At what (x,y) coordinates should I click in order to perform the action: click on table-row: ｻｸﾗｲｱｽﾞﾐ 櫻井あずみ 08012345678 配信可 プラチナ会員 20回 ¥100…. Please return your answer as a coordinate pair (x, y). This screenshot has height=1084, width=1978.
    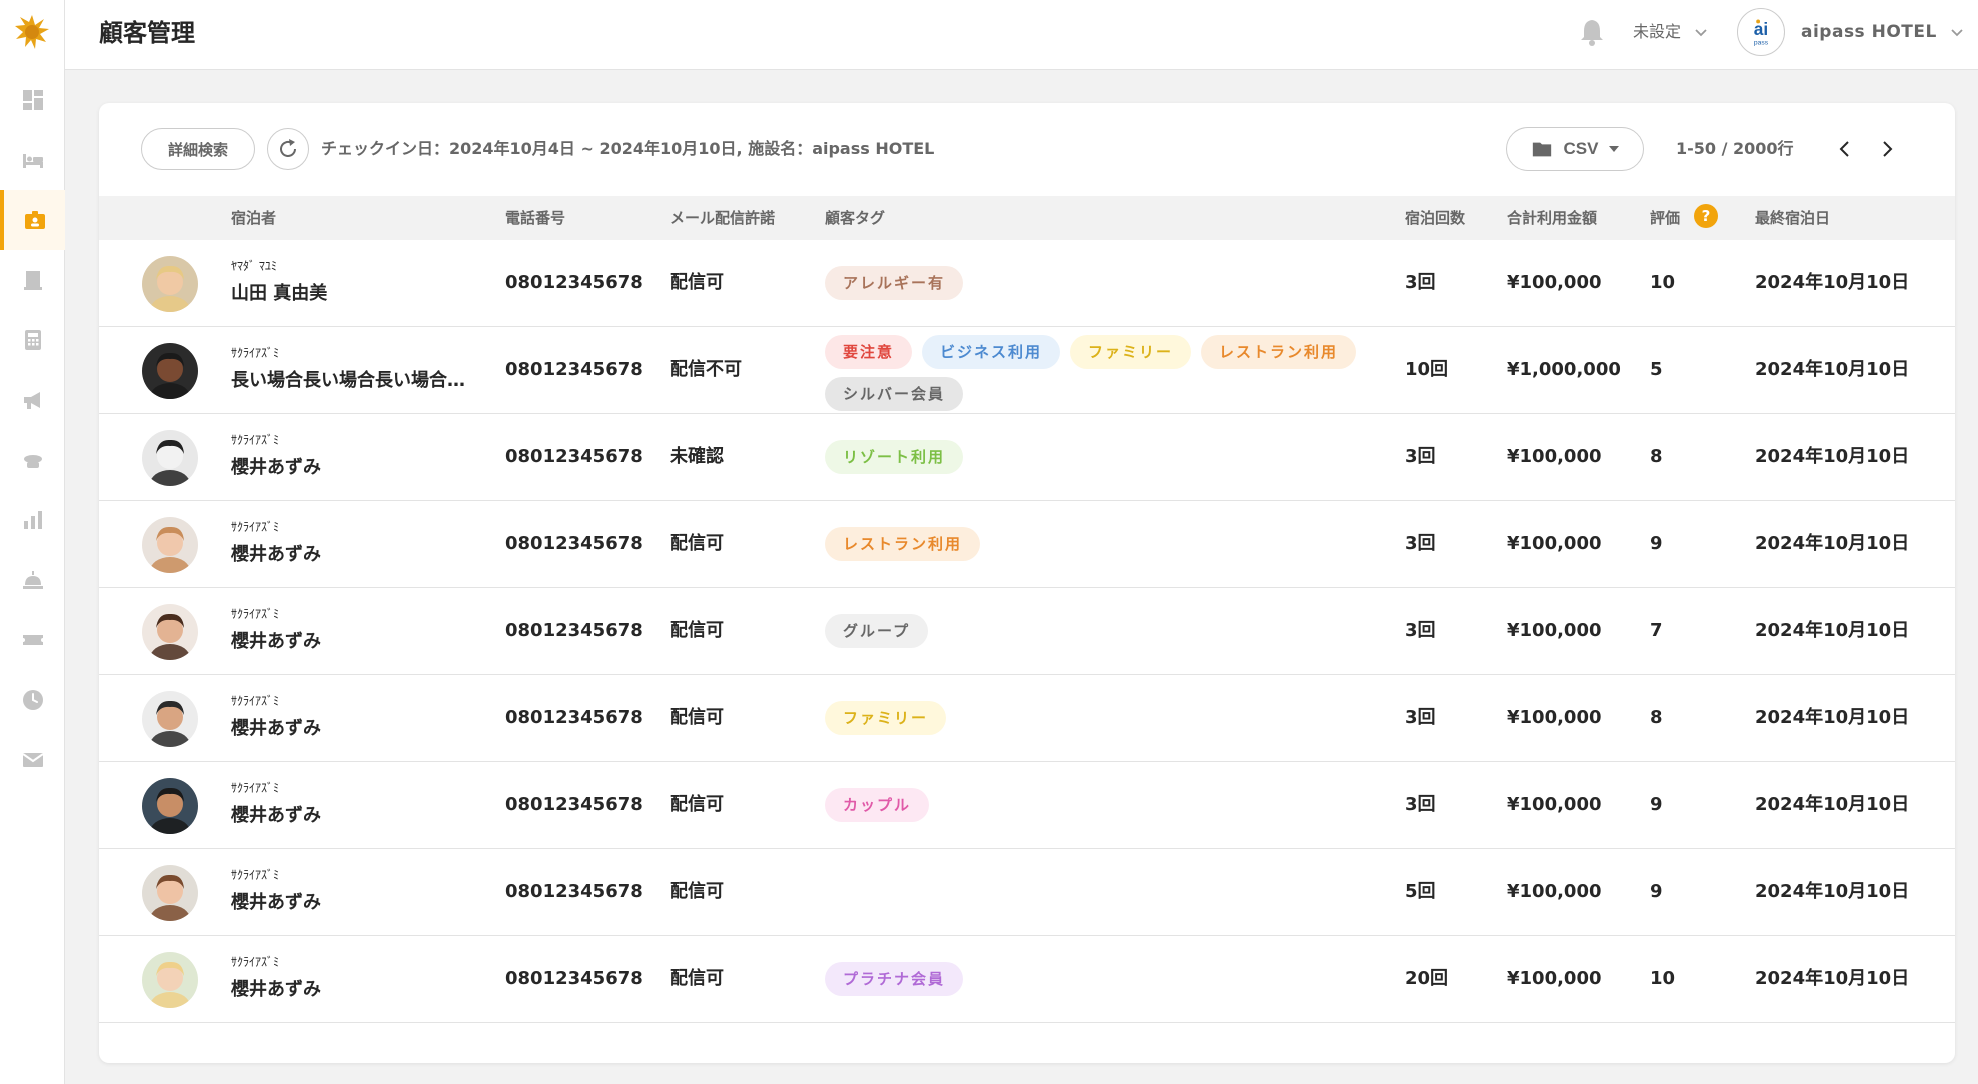
    Looking at the image, I should click on (1027, 979).